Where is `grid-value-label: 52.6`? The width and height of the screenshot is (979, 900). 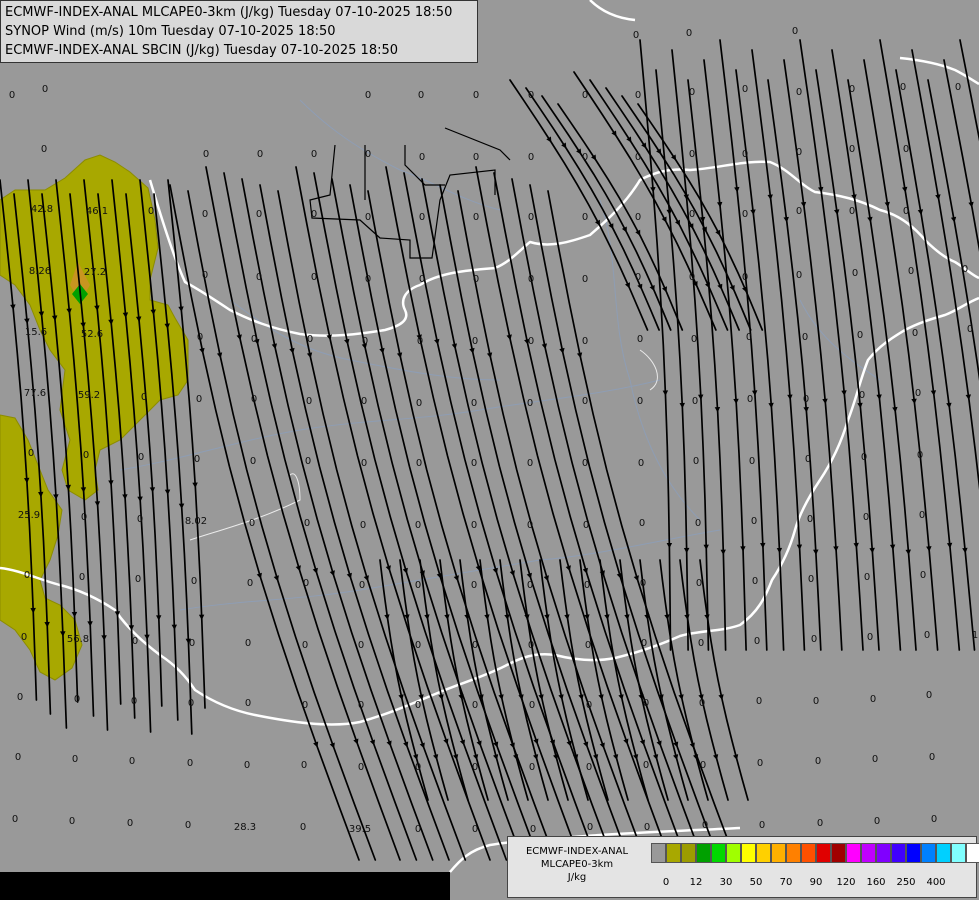 grid-value-label: 52.6 is located at coordinates (92, 334).